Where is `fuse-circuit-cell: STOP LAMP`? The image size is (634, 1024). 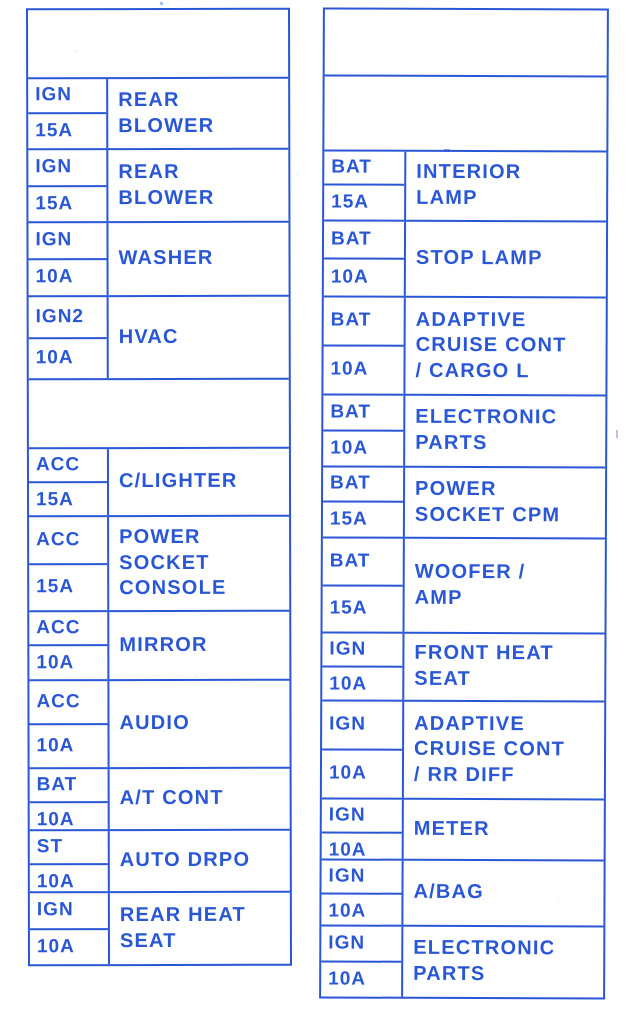
fuse-circuit-cell: STOP LAMP is located at coordinates (506, 259).